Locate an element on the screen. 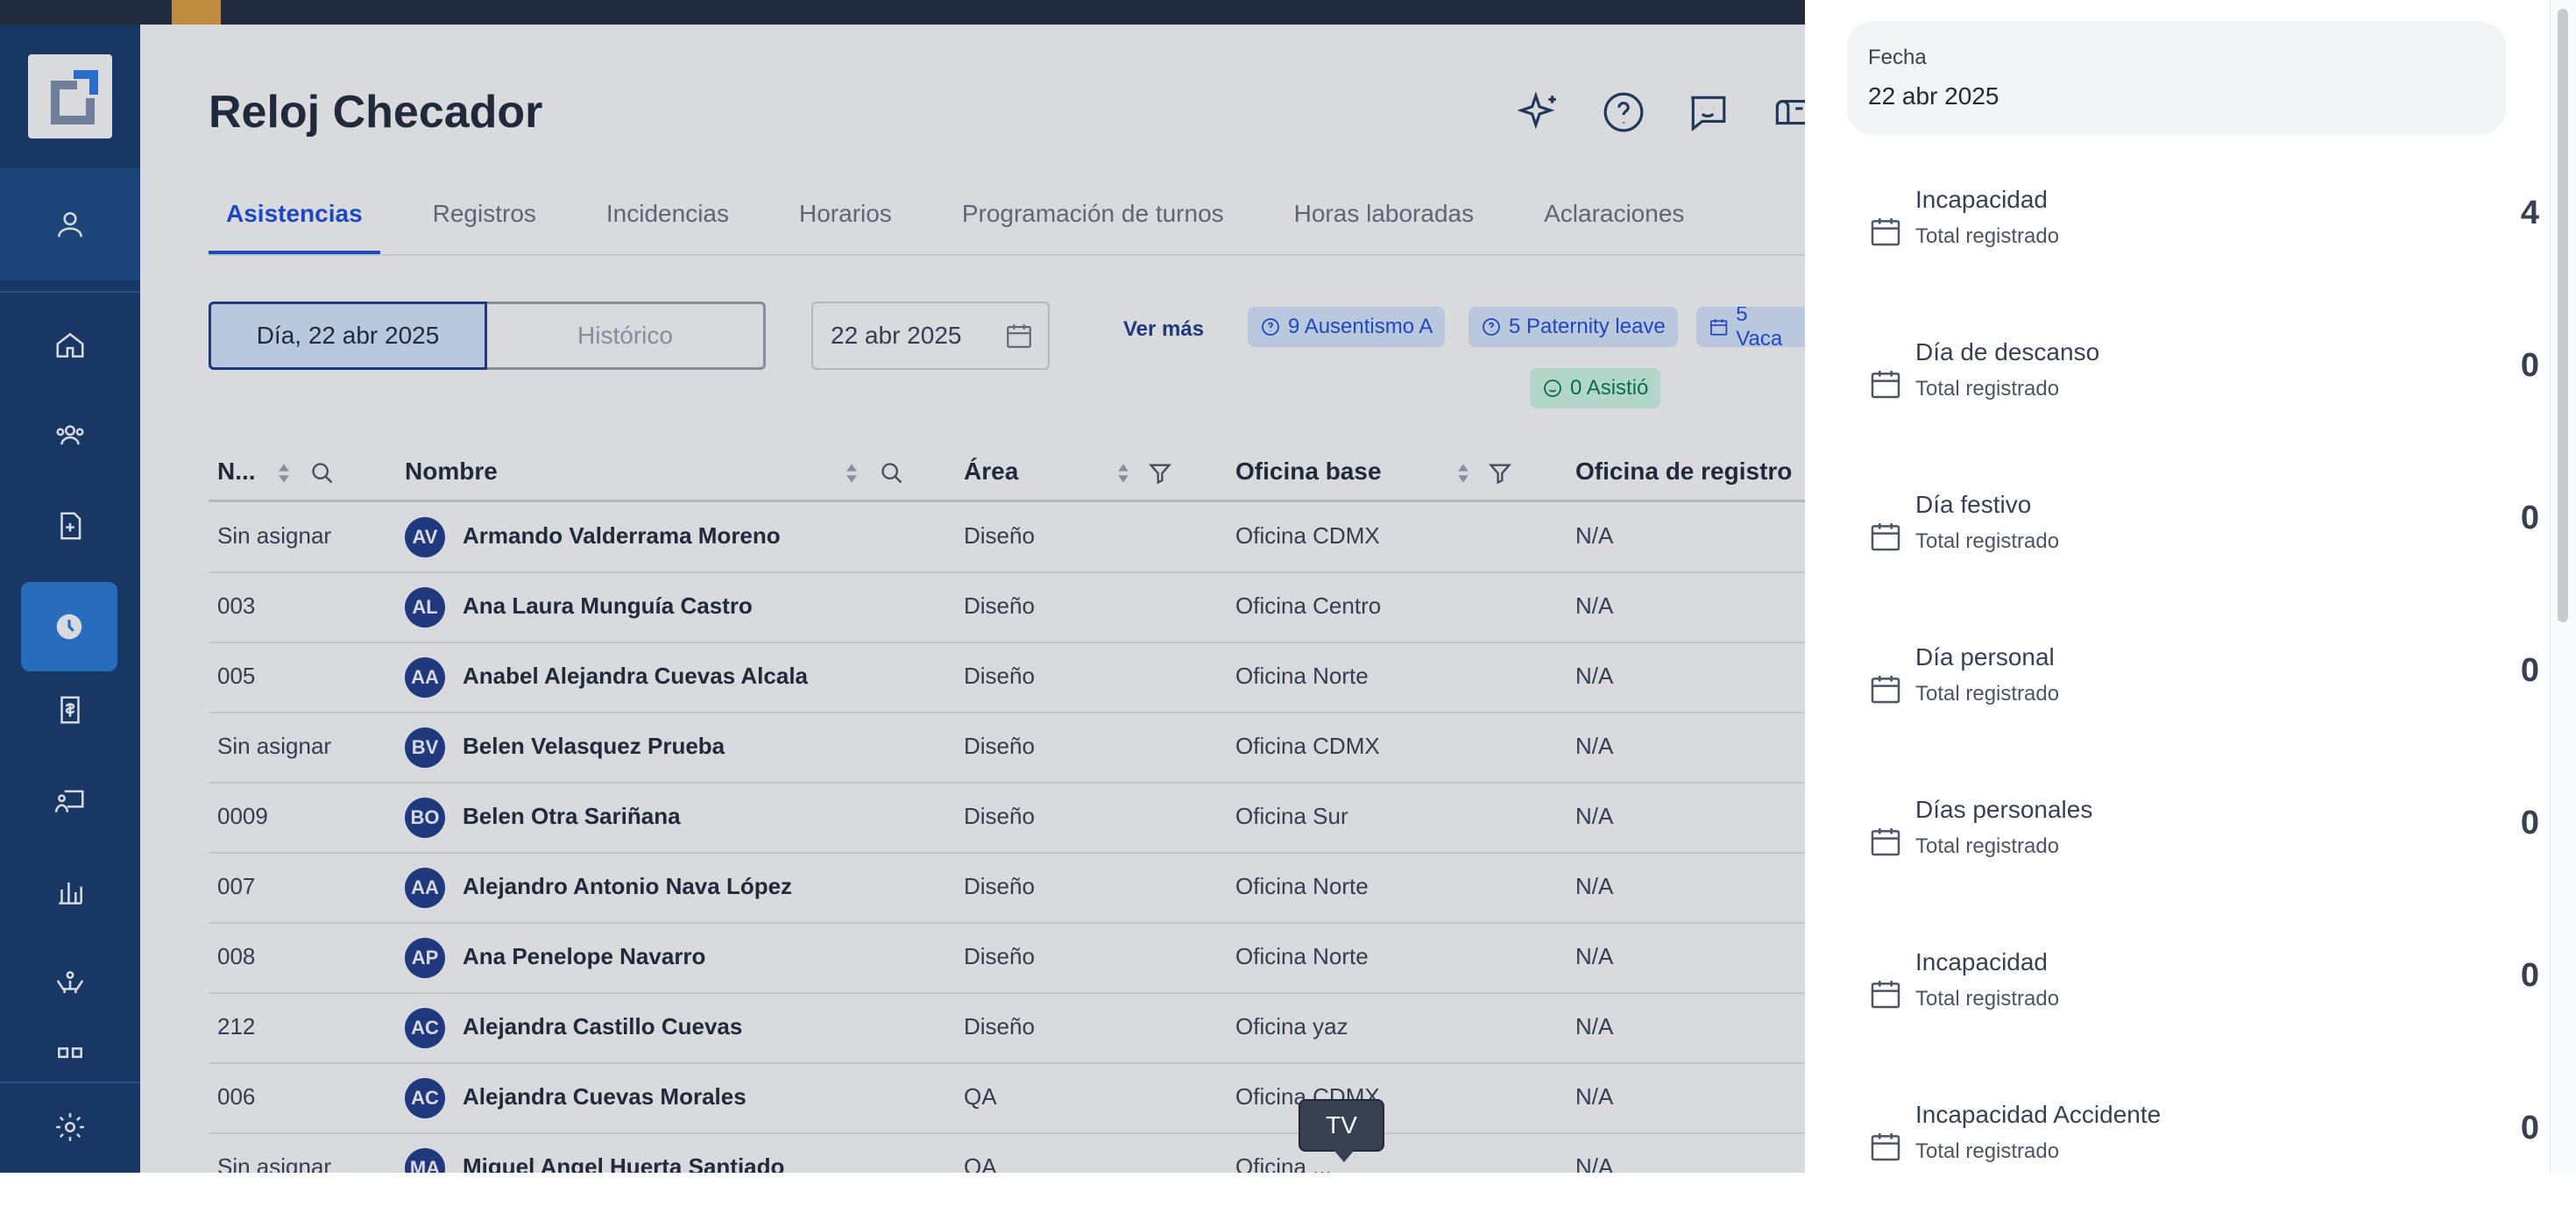  cell-name: Alejandro Antonio Nava López is located at coordinates (627, 886).